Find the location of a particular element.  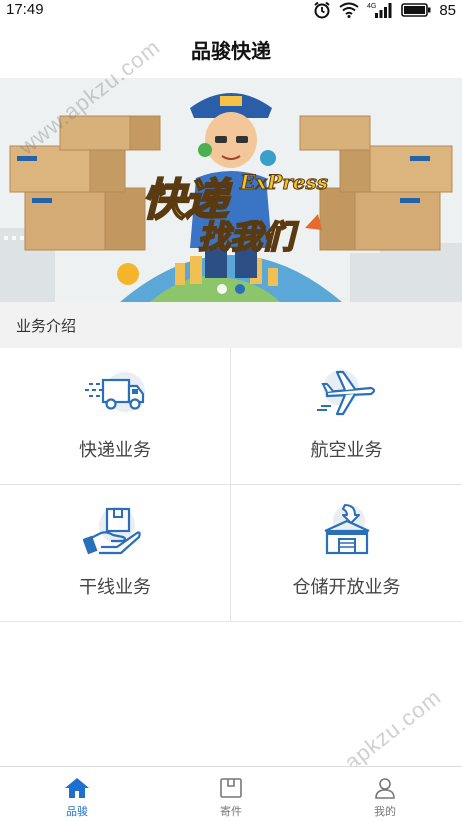

tab-label: 我的 is located at coordinates (385, 811).